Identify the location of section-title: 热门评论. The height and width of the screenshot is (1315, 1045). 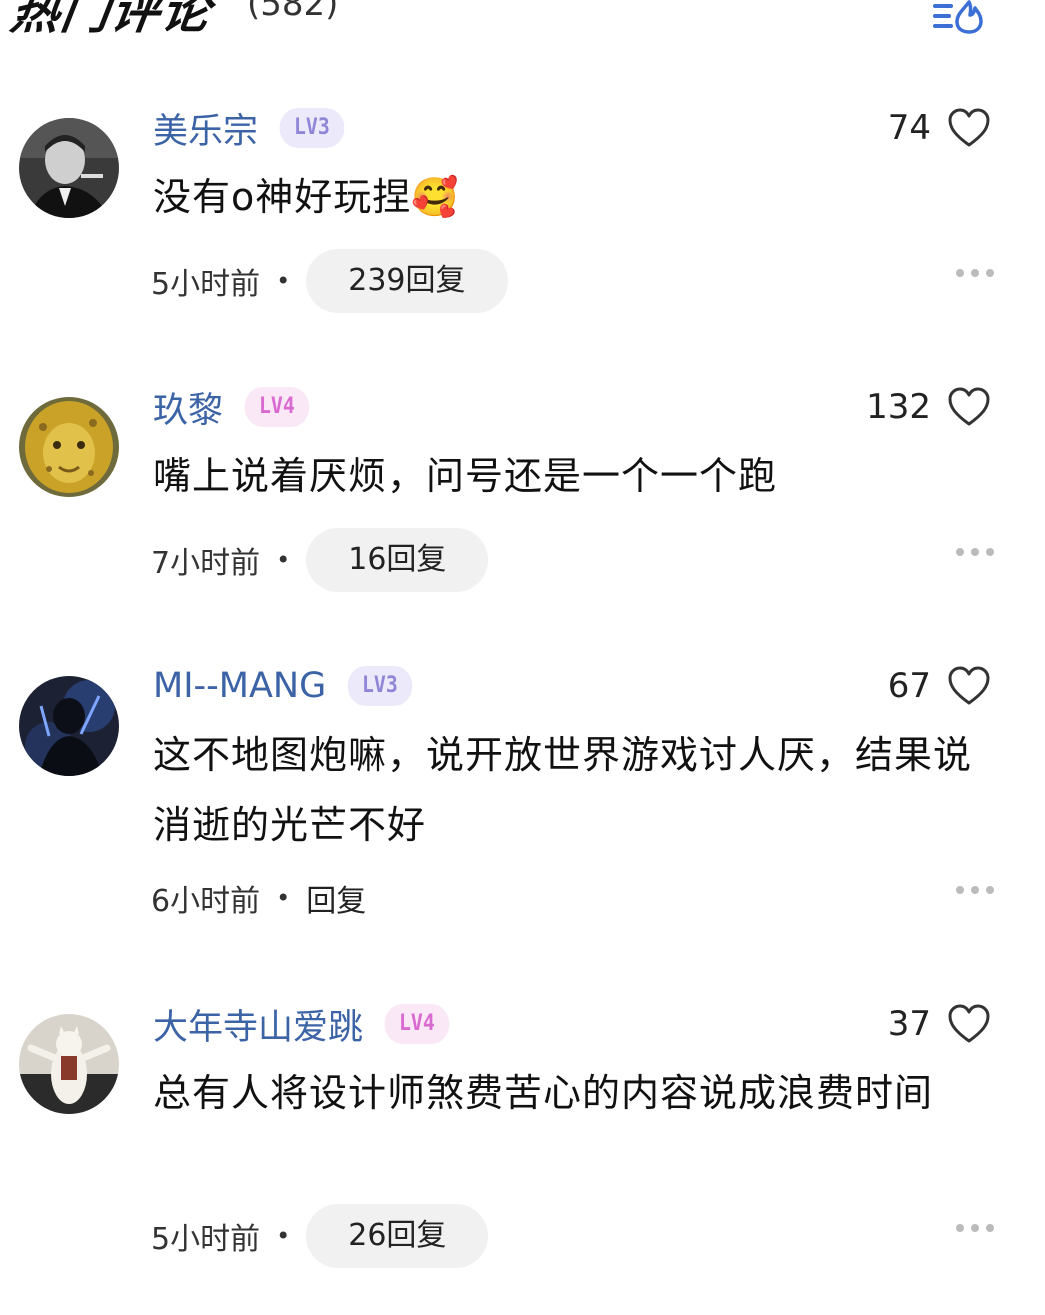
(111, 20).